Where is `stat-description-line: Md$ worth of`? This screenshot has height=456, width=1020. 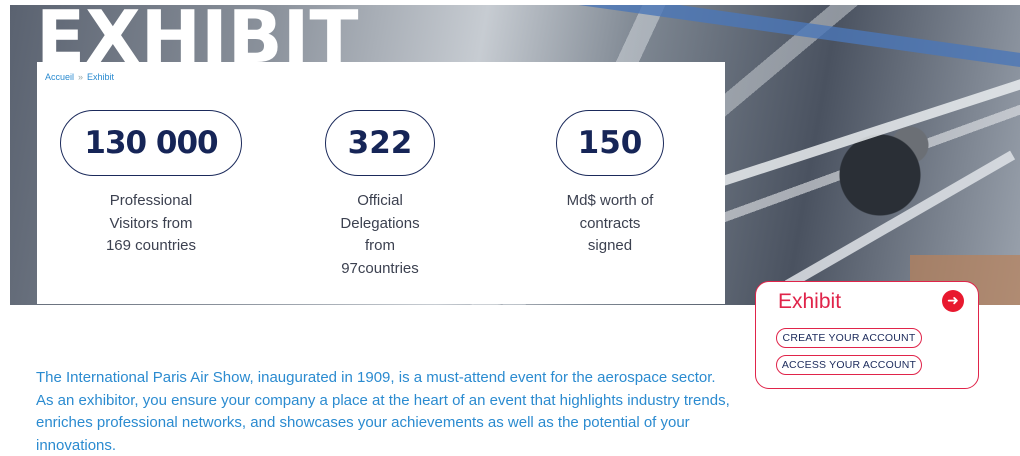 stat-description-line: Md$ worth of is located at coordinates (610, 200).